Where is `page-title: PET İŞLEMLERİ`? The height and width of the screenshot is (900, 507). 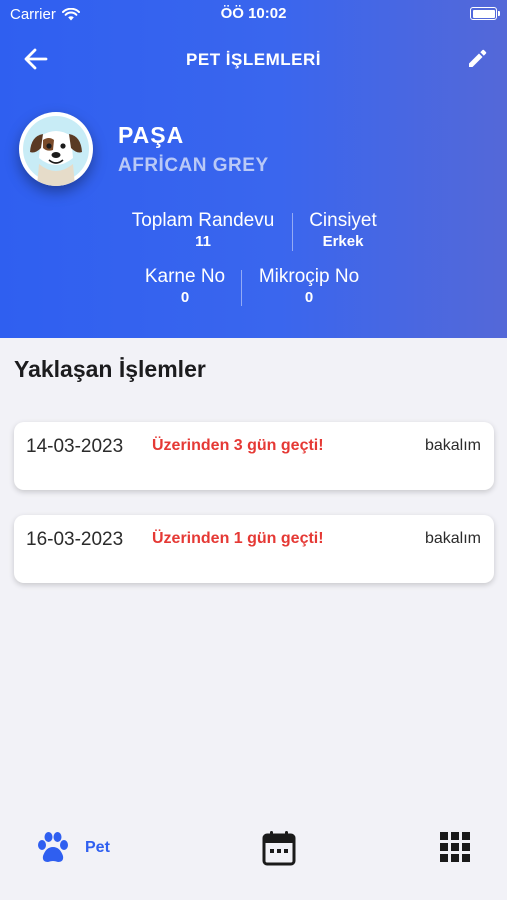
page-title: PET İŞLEMLERİ is located at coordinates (253, 59).